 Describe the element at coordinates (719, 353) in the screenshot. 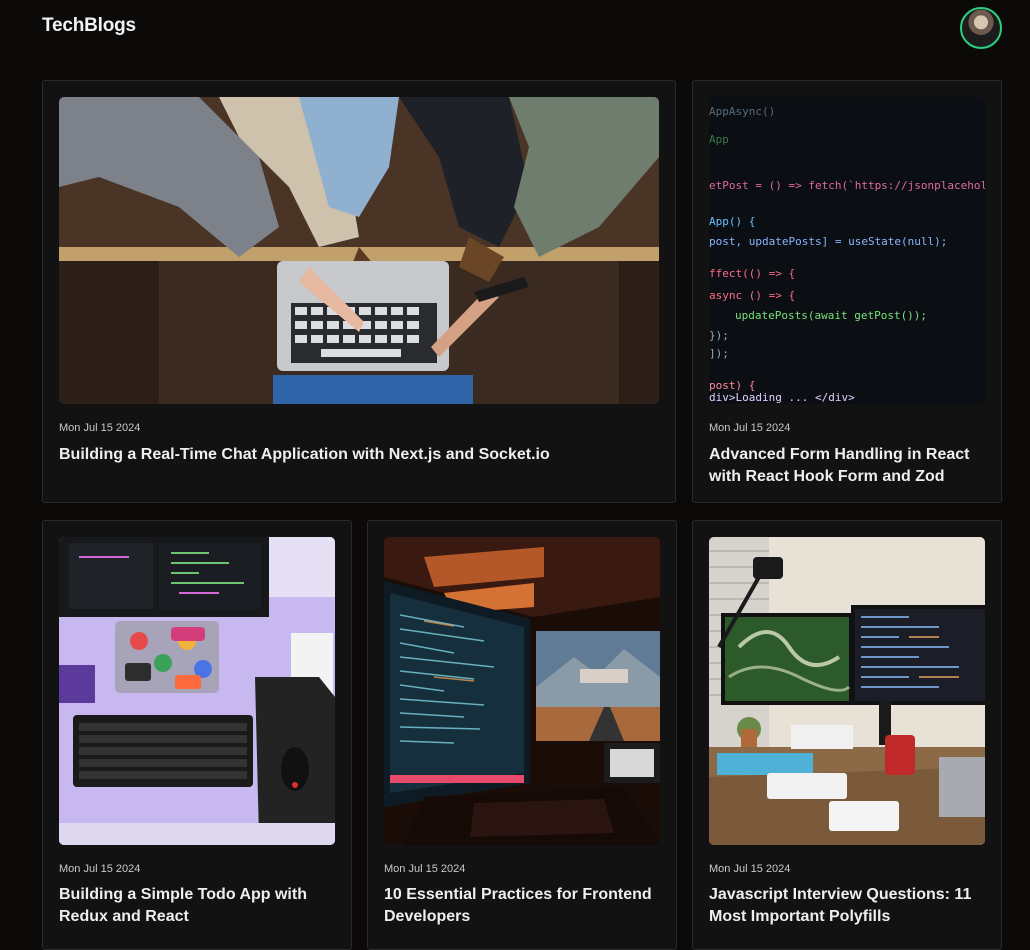

I see `code-line: ]);` at that location.